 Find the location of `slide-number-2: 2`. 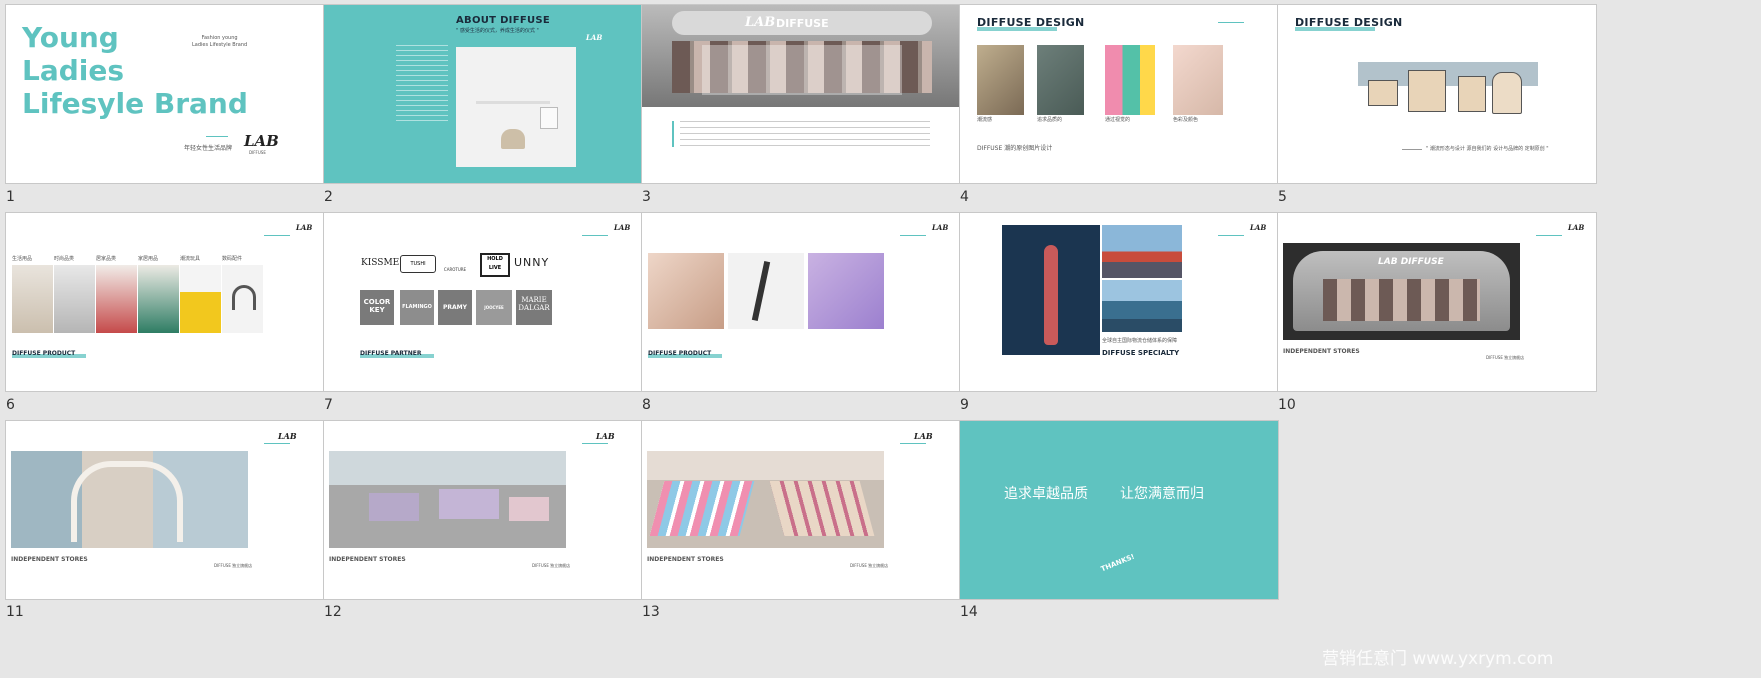

slide-number-2: 2 is located at coordinates (328, 197).